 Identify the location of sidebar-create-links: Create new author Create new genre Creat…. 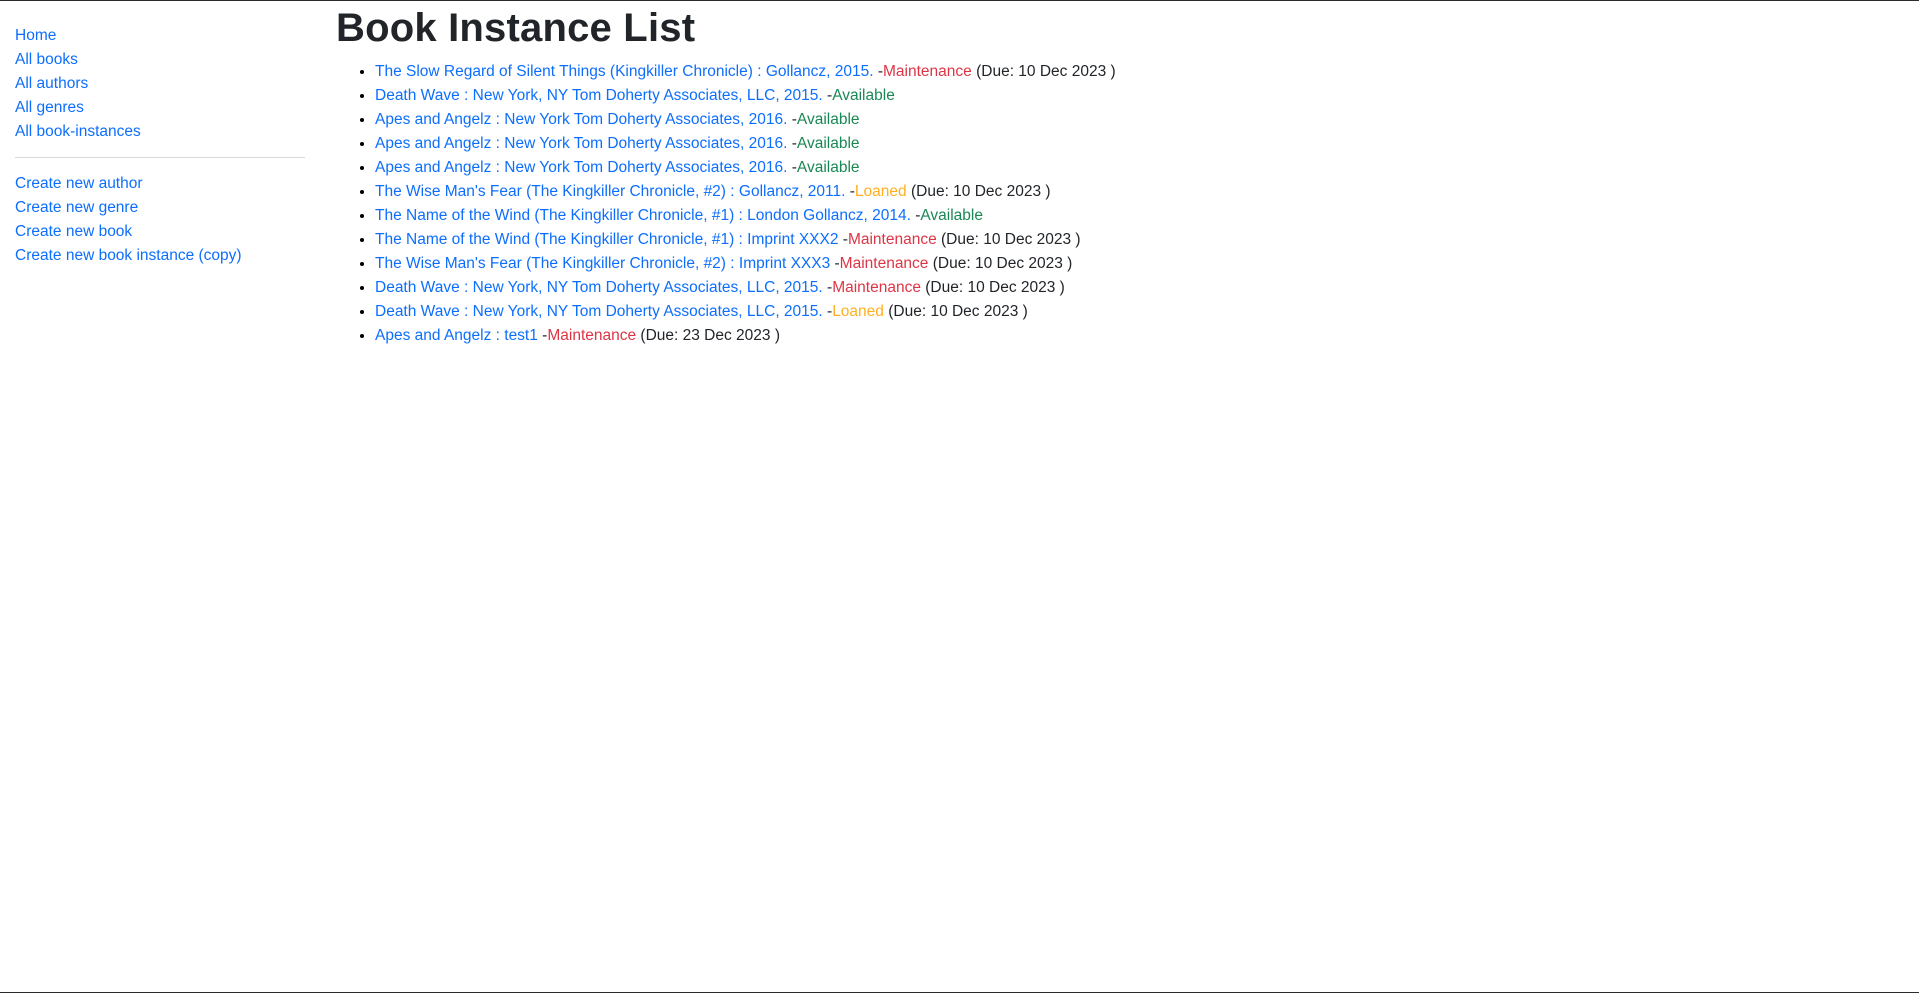
(160, 220).